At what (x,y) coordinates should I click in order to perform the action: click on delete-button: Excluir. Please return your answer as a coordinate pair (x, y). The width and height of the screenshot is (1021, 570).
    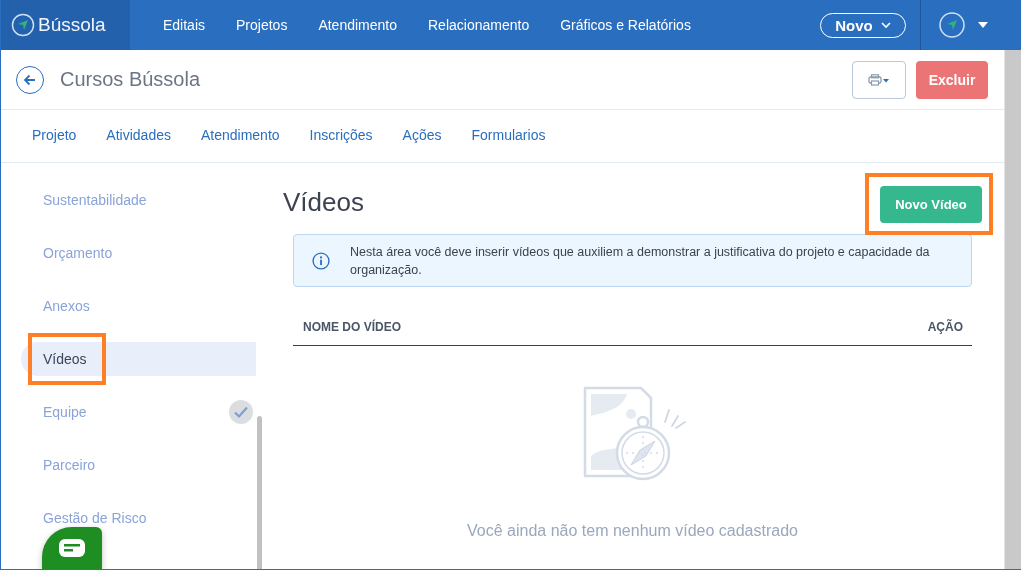
    Looking at the image, I should click on (952, 79).